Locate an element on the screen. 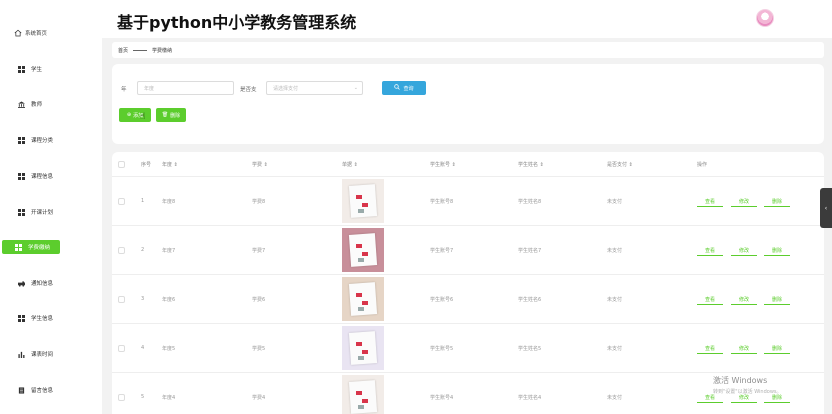 The height and width of the screenshot is (414, 832). cell-year: 年度4 is located at coordinates (169, 398).